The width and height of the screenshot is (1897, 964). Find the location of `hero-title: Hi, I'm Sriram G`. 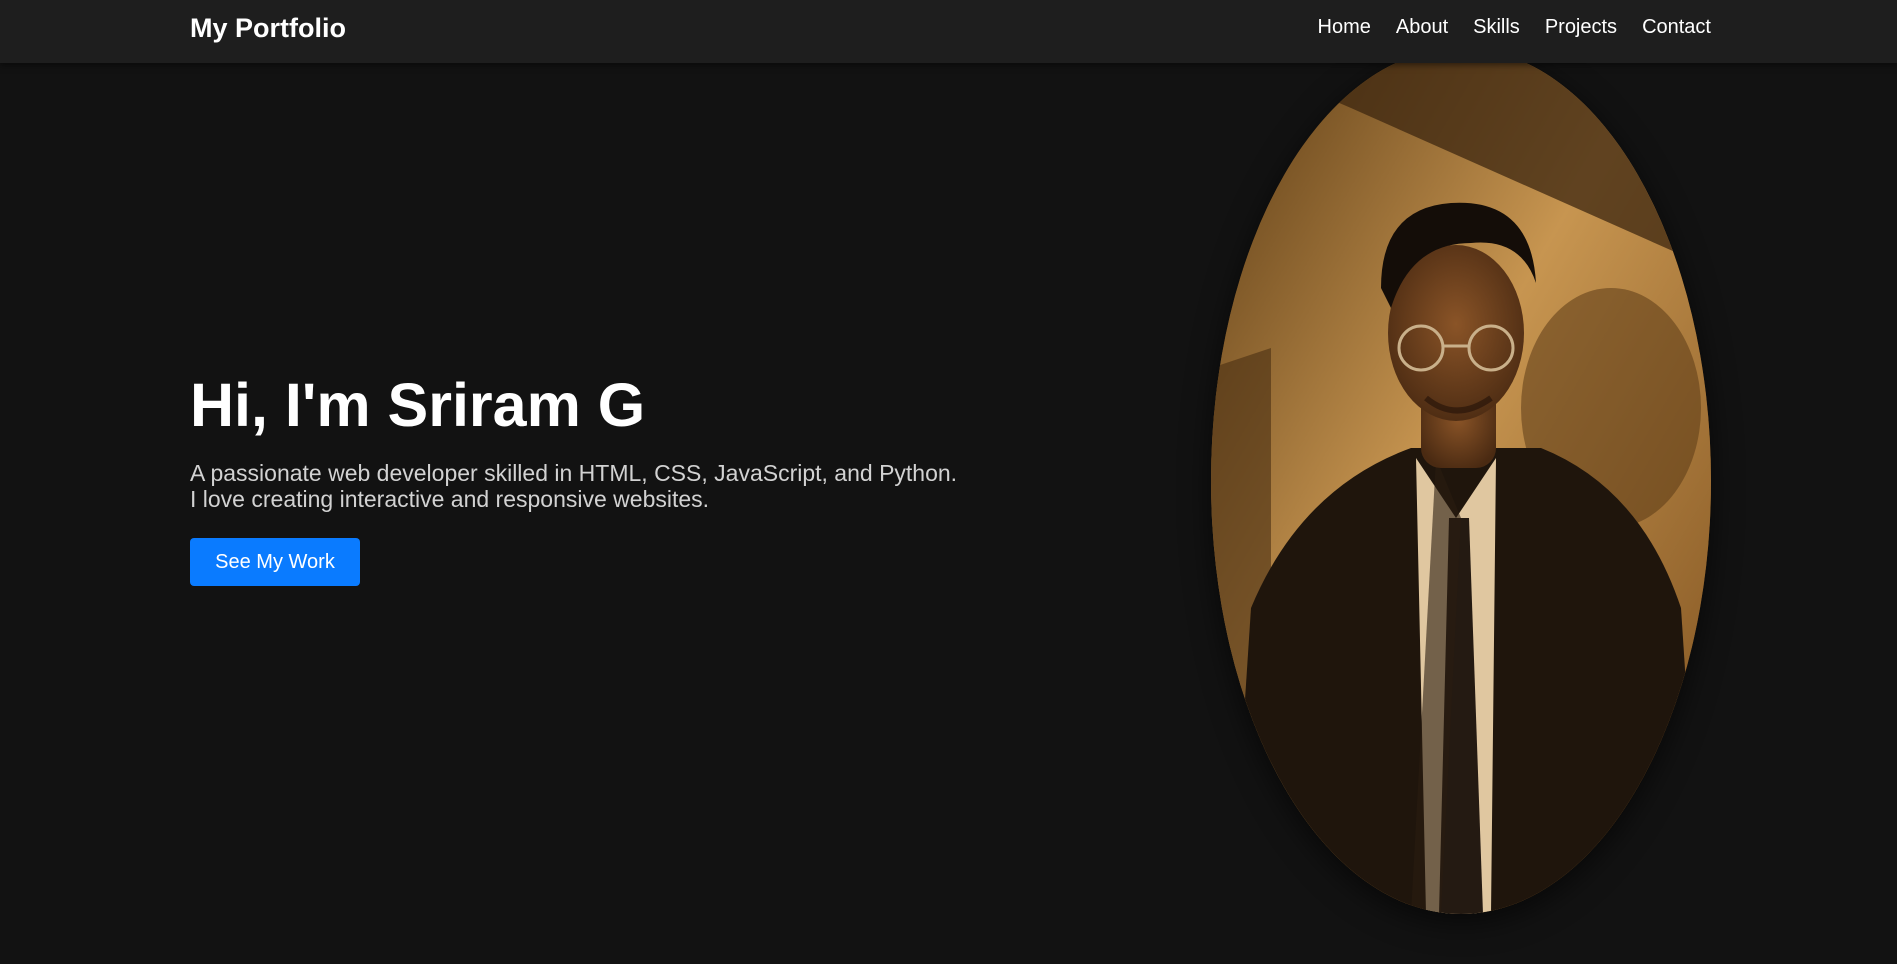

hero-title: Hi, I'm Sriram G is located at coordinates (418, 405).